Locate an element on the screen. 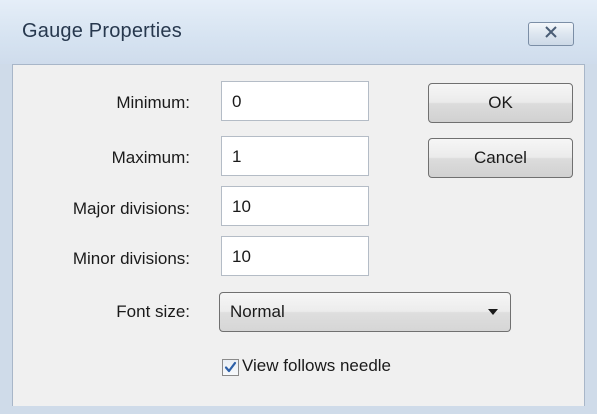 Image resolution: width=597 pixels, height=414 pixels. font-size-label: Font size: is located at coordinates (153, 311).